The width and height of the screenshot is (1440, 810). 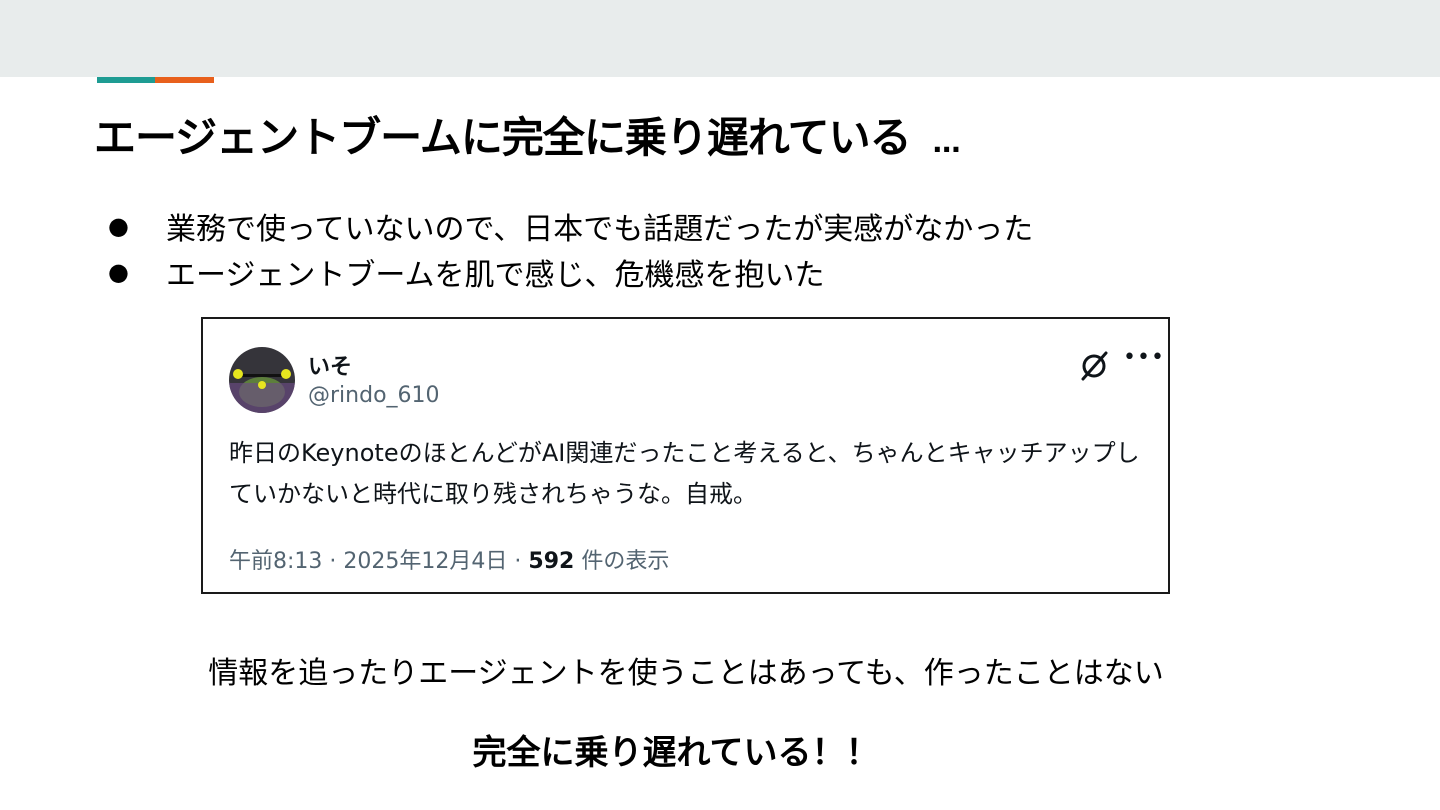 I want to click on tweet-meta: 午前8:13 · 2025年12月4日 · 592 件の表示, so click(x=449, y=559).